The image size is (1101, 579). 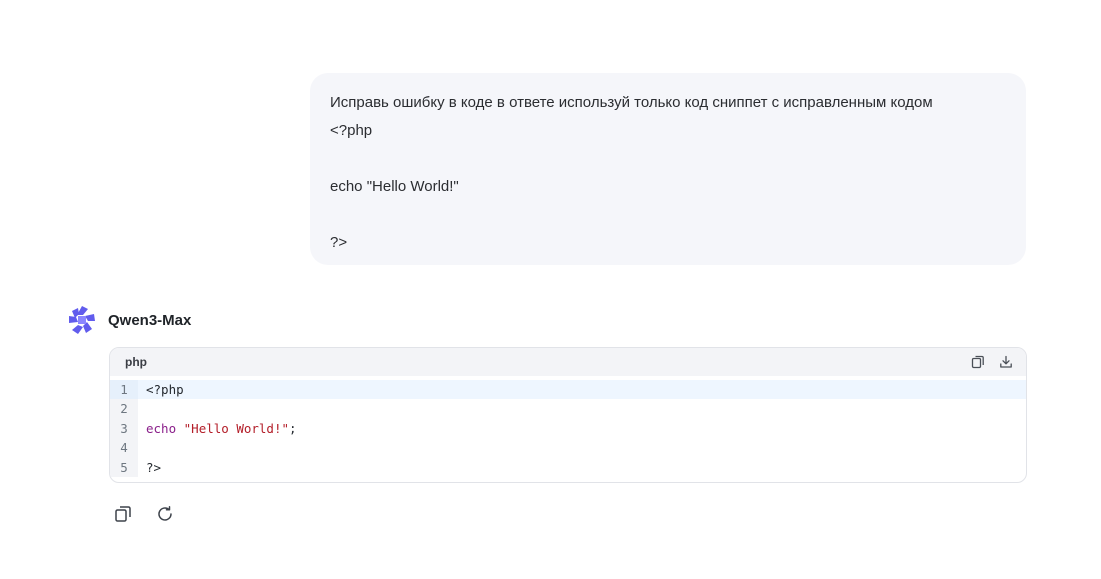 What do you see at coordinates (568, 409) in the screenshot?
I see `code-line: 2` at bounding box center [568, 409].